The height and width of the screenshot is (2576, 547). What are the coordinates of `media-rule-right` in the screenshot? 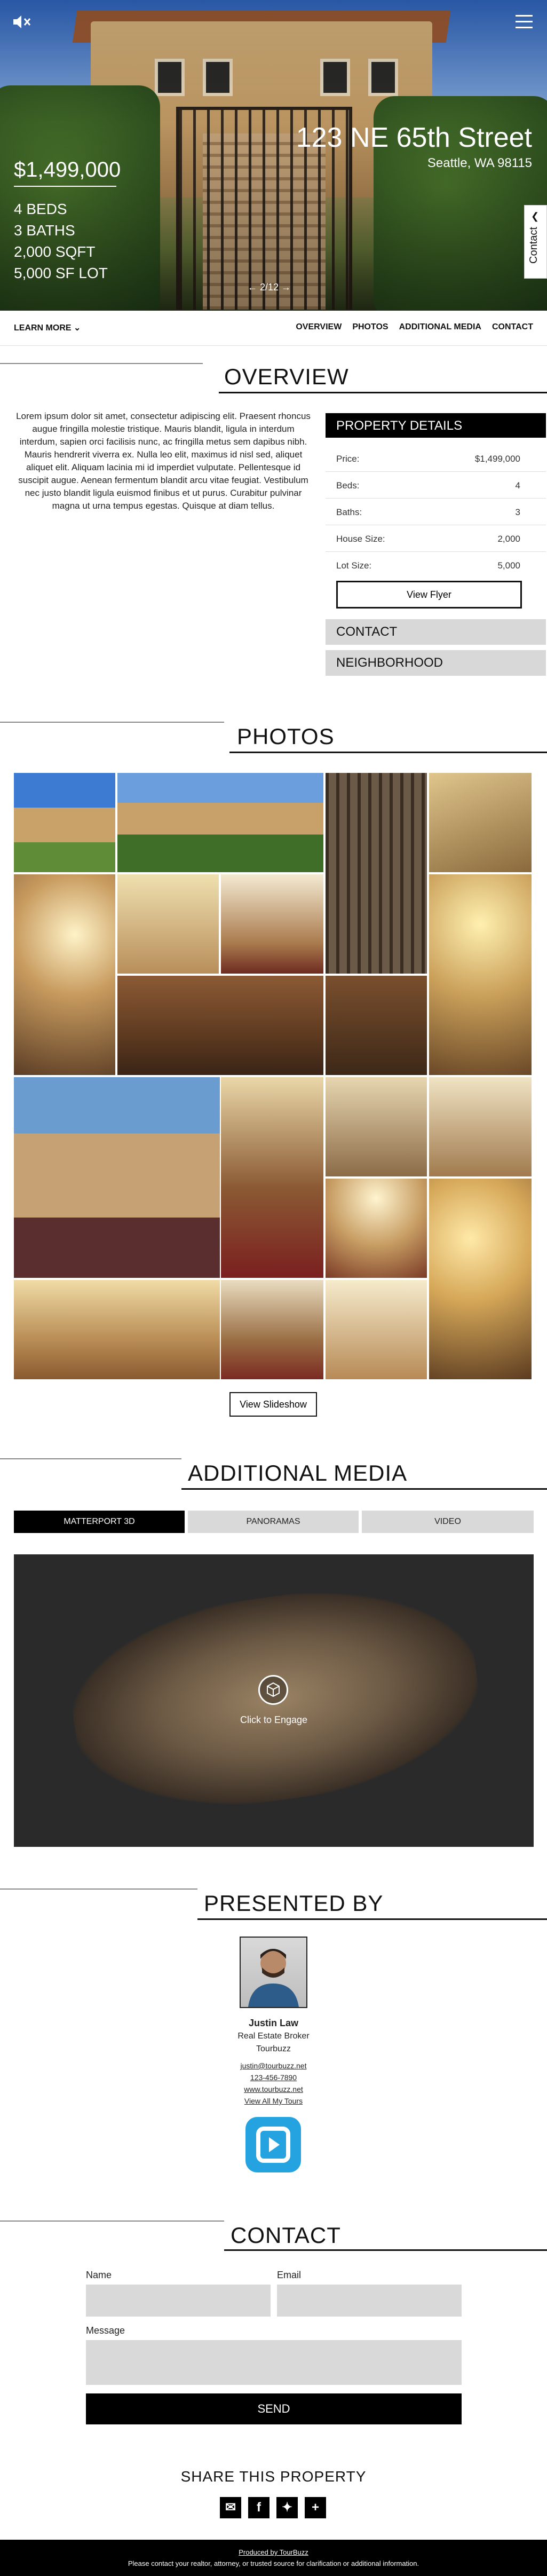 It's located at (364, 1489).